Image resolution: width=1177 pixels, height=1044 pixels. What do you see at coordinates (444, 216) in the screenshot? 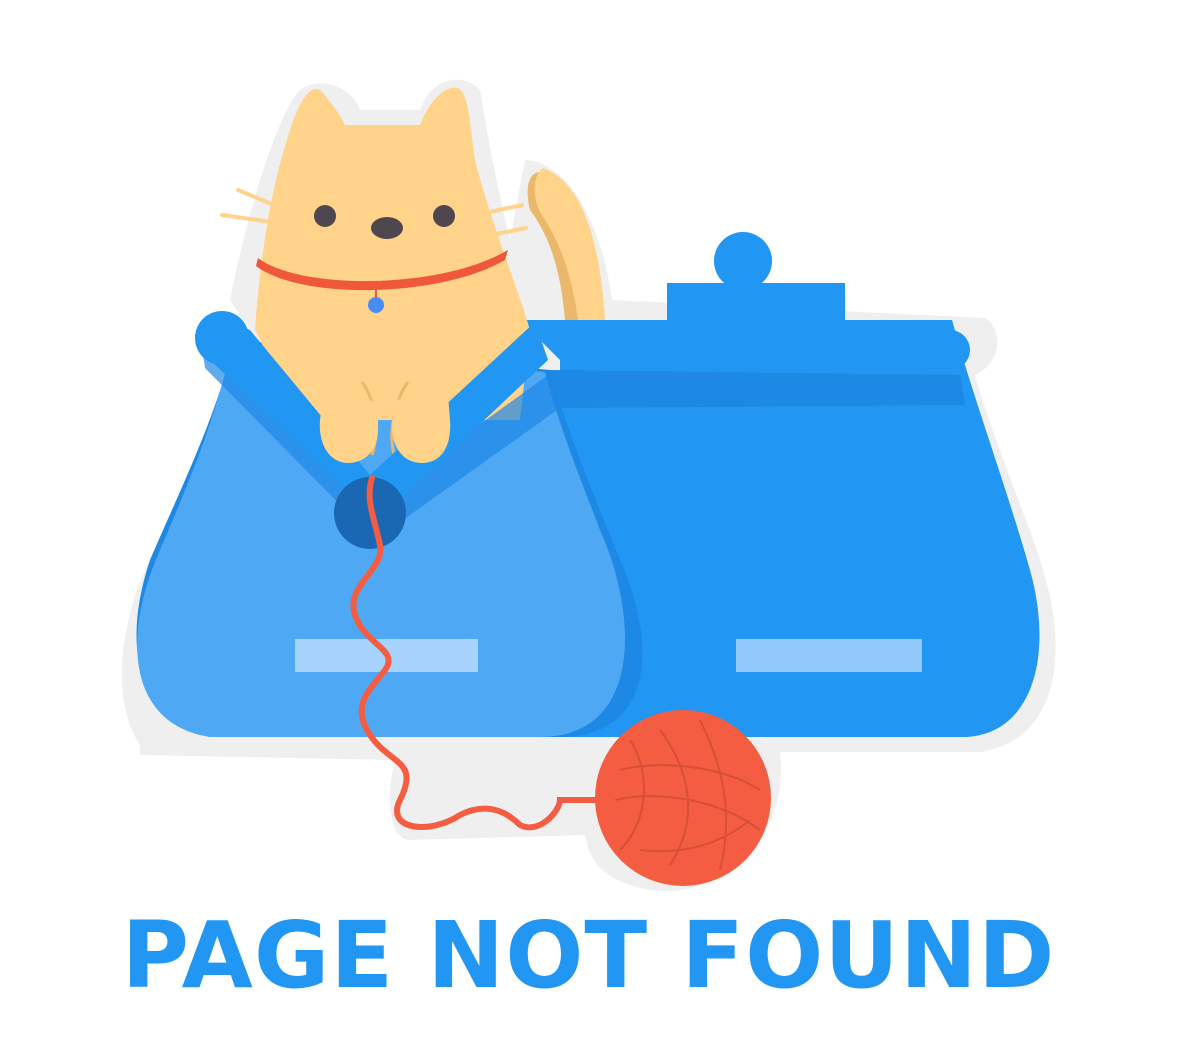
I see `cat-right-eye` at bounding box center [444, 216].